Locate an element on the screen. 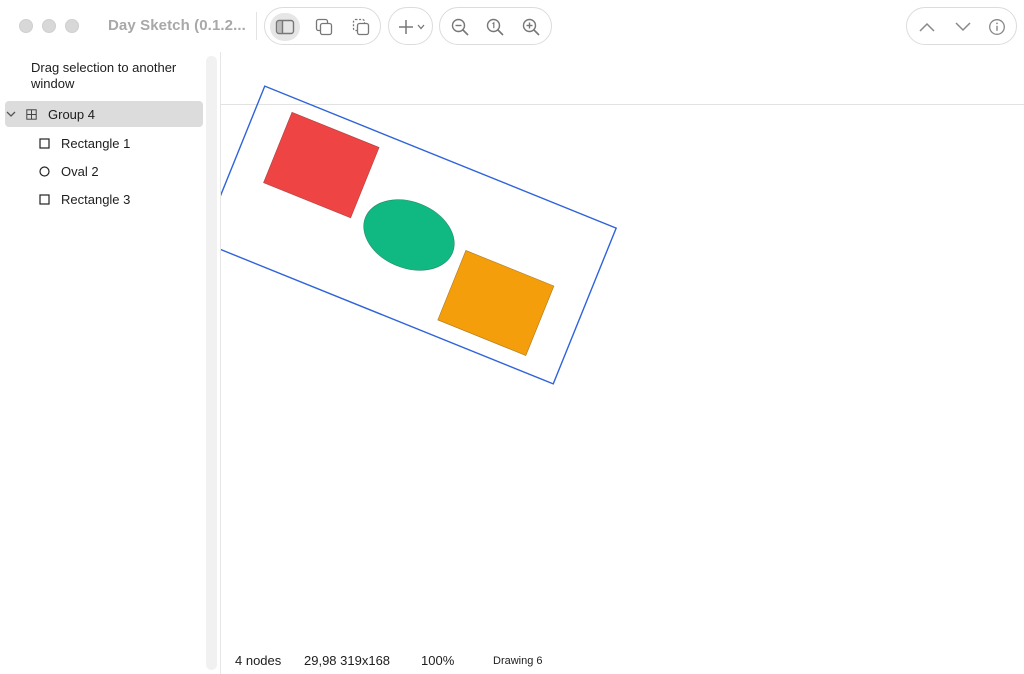 The image size is (1024, 674). zoom-actual-icon is located at coordinates (495, 27).